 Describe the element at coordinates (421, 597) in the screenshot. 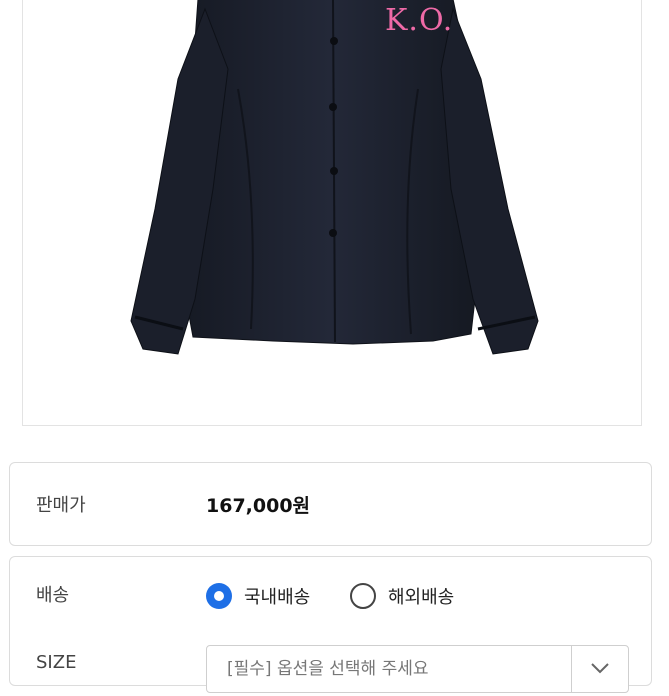

I see `radio-overseas-label: 해외배송` at that location.